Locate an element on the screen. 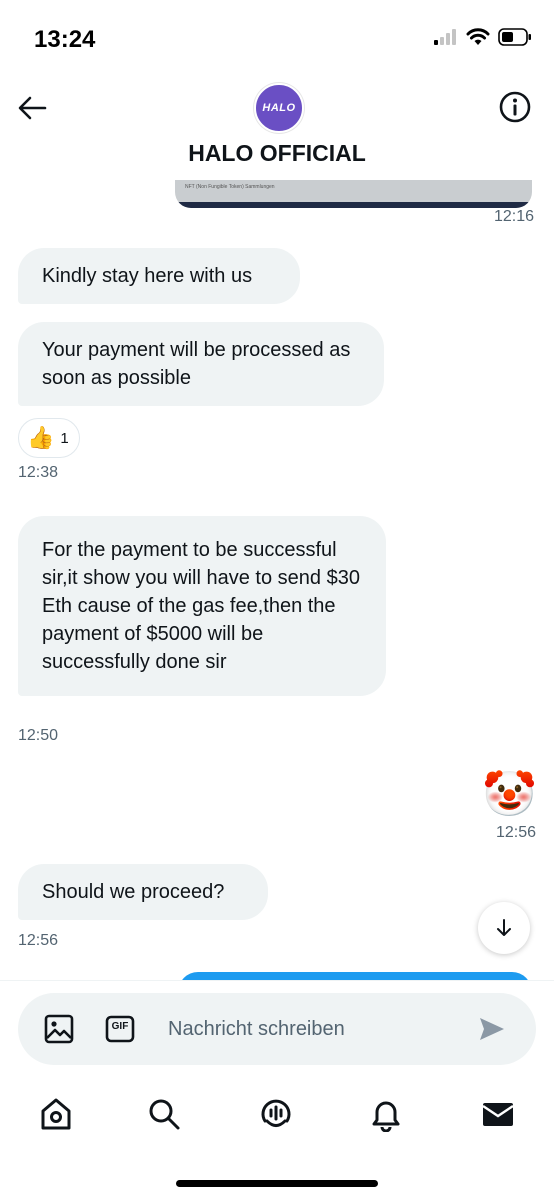  image-icon is located at coordinates (59, 1029).